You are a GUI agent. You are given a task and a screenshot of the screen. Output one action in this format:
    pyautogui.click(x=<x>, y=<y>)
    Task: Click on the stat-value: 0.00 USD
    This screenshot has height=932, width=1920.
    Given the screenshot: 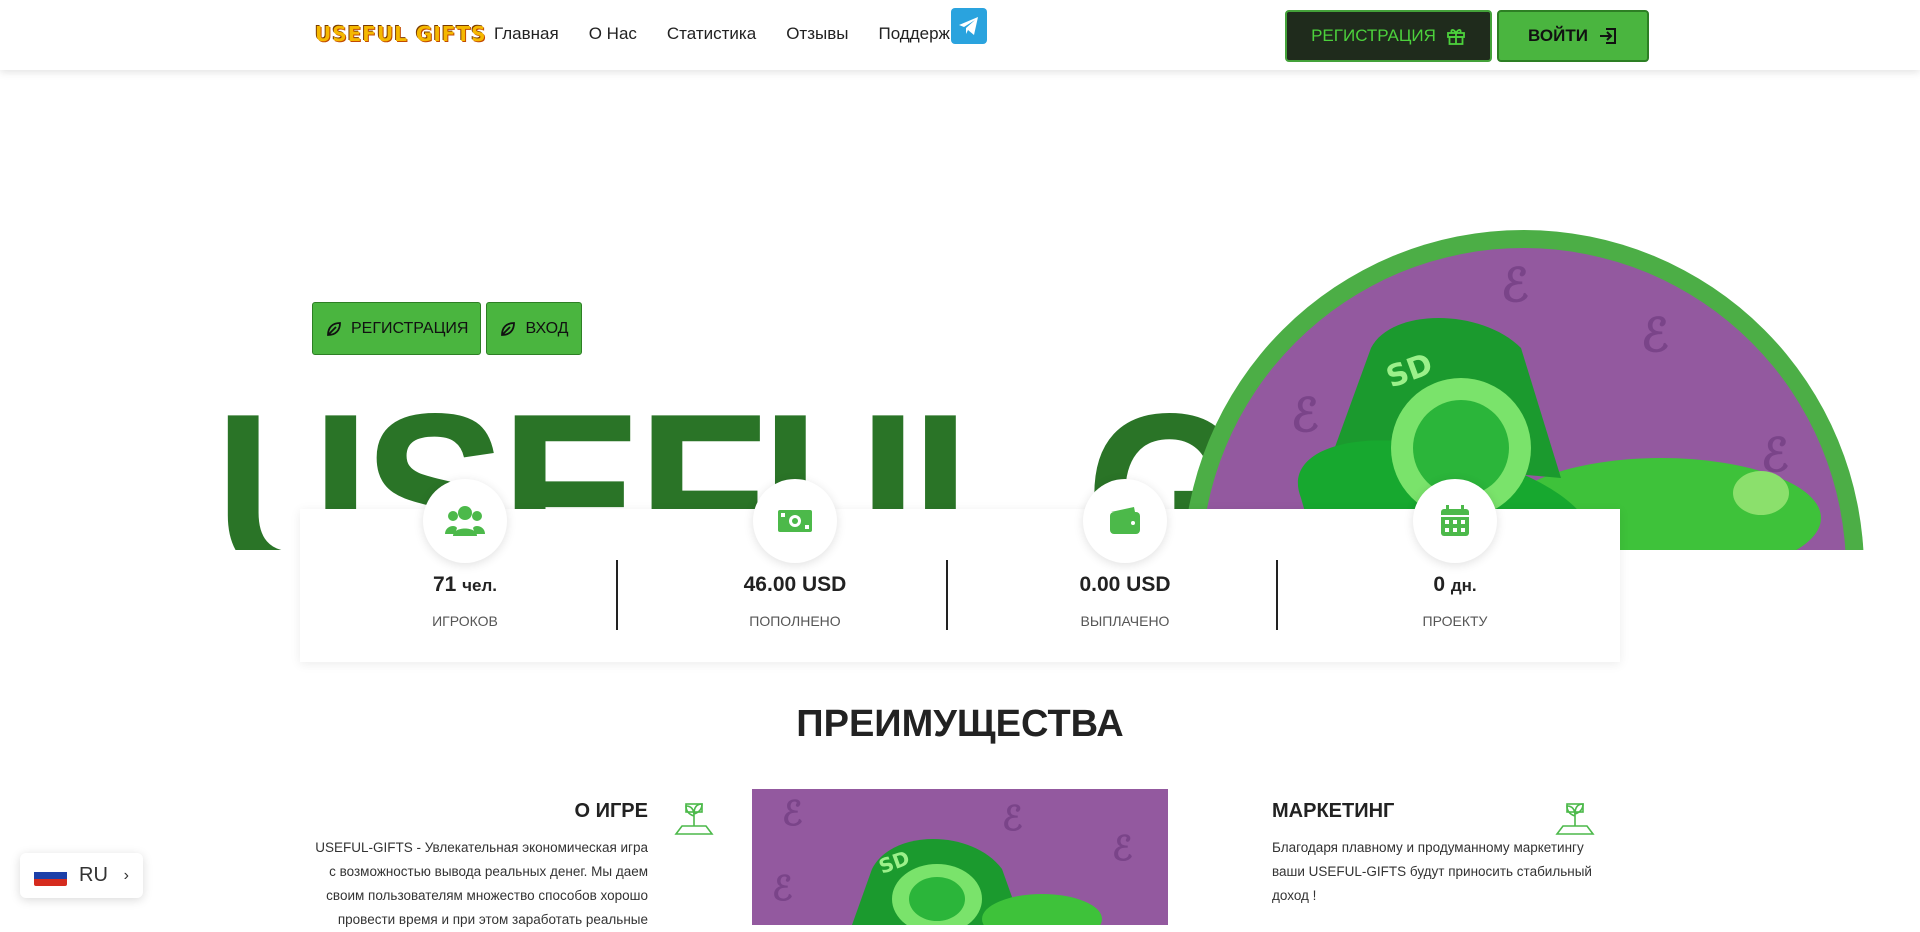 What is the action you would take?
    pyautogui.click(x=1125, y=584)
    